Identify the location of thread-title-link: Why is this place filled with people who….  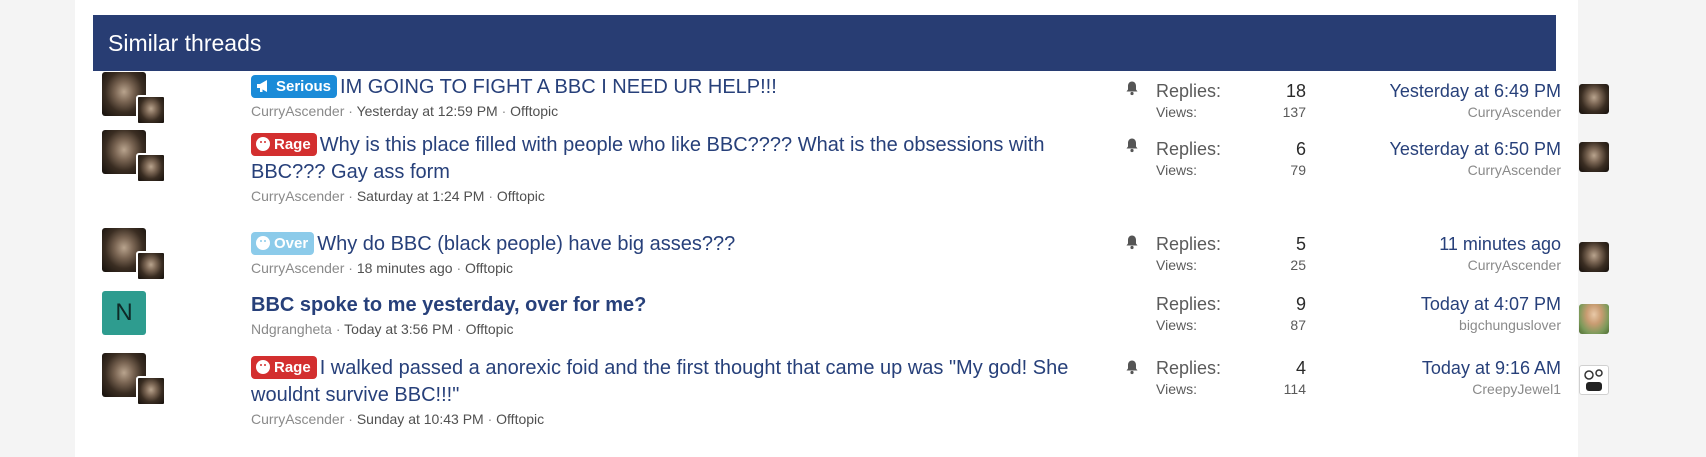
(647, 158).